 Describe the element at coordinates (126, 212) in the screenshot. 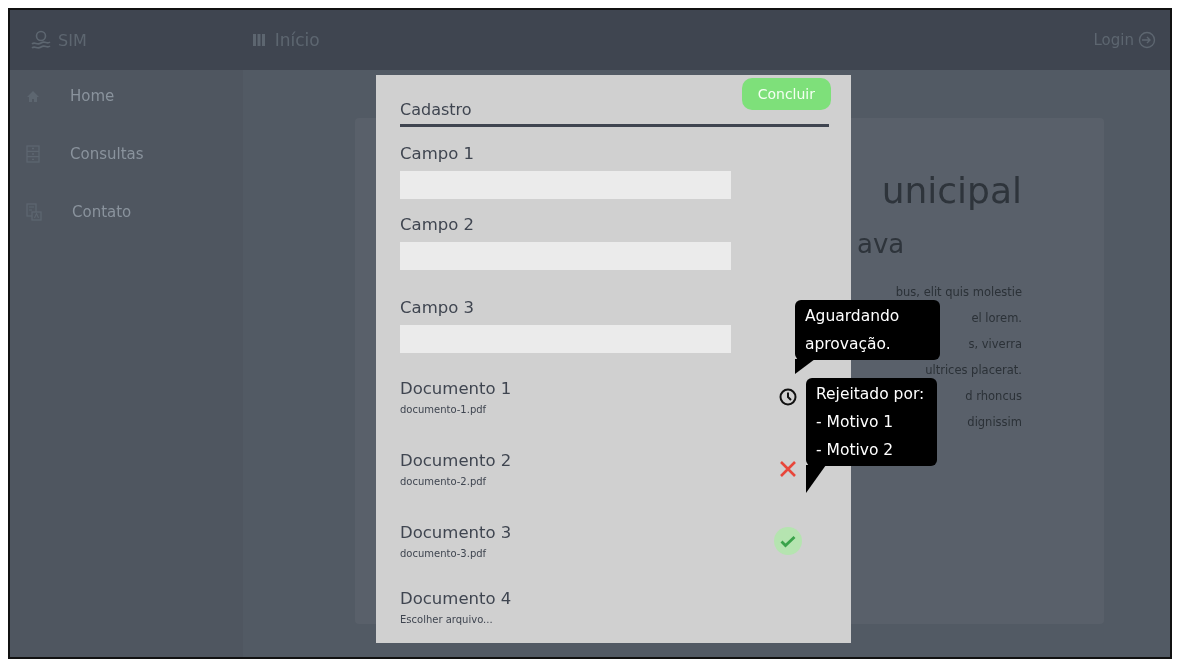

I see `sidebar-item: Contato` at that location.